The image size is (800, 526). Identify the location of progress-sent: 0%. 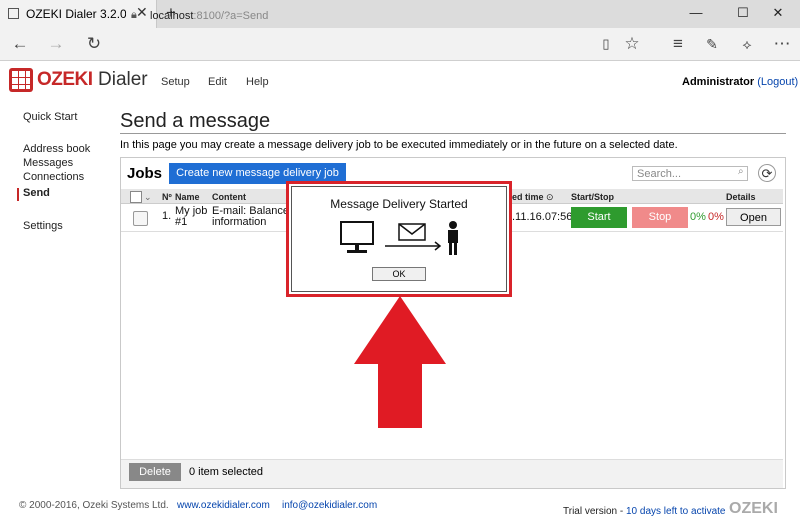
(698, 217).